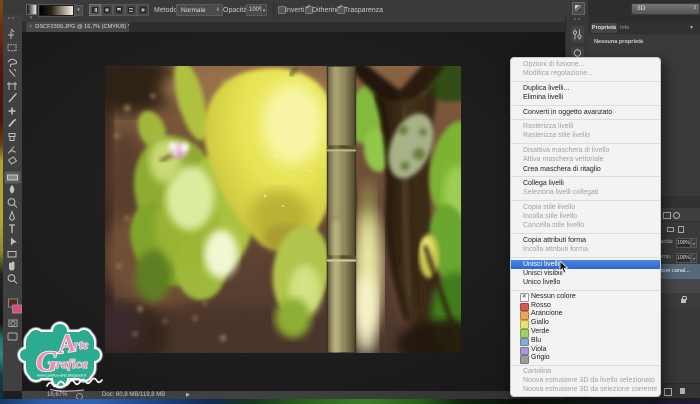 This screenshot has width=700, height=404. What do you see at coordinates (72, 363) in the screenshot?
I see `svg-text: rafica` at bounding box center [72, 363].